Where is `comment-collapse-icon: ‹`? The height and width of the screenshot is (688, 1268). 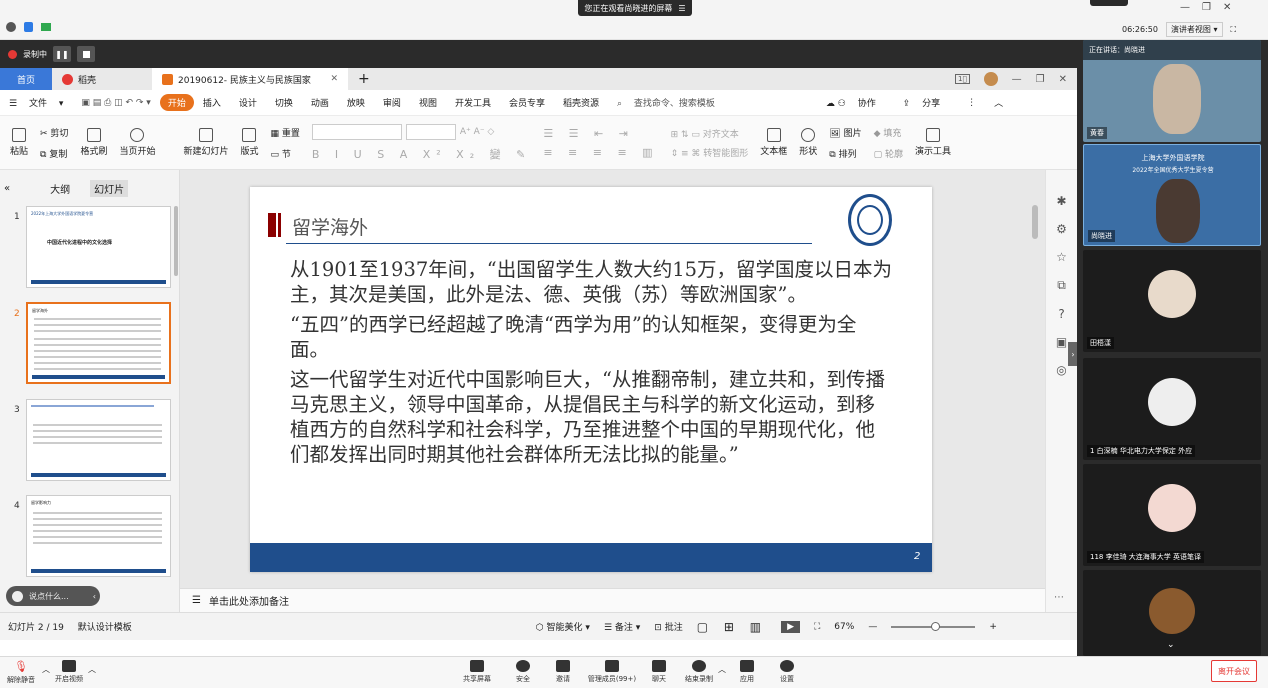
comment-collapse-icon: ‹ is located at coordinates (96, 596).